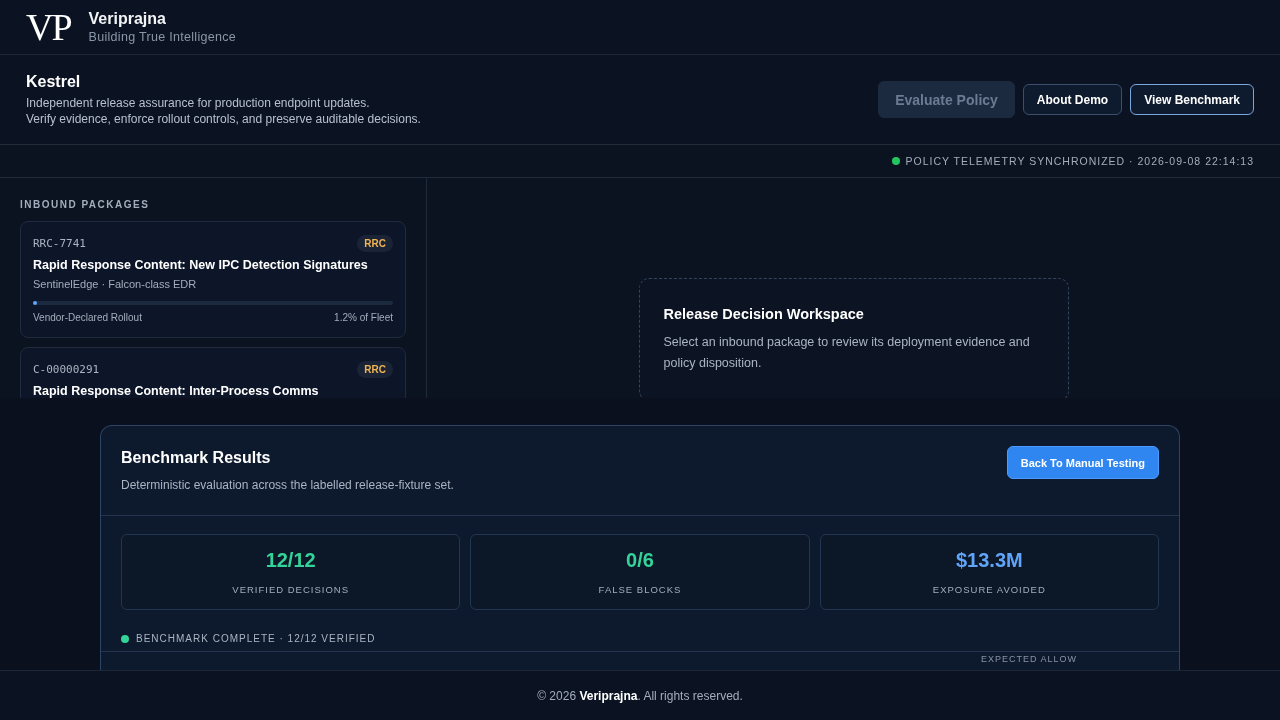 The height and width of the screenshot is (720, 1280). Describe the element at coordinates (764, 314) in the screenshot. I see `workspace-title: Release Decision Workspace` at that location.